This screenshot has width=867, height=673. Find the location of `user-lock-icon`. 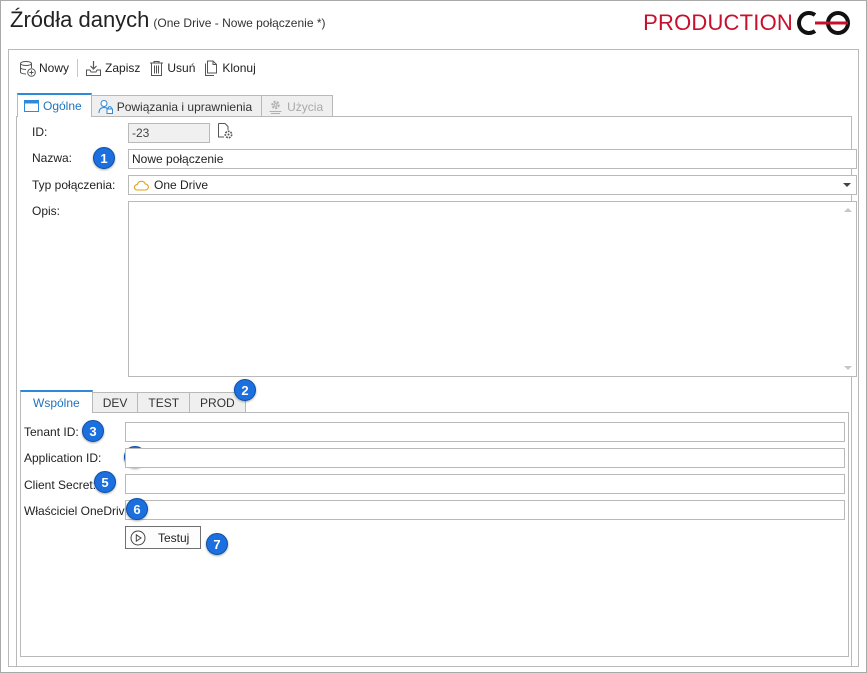

user-lock-icon is located at coordinates (105, 107).